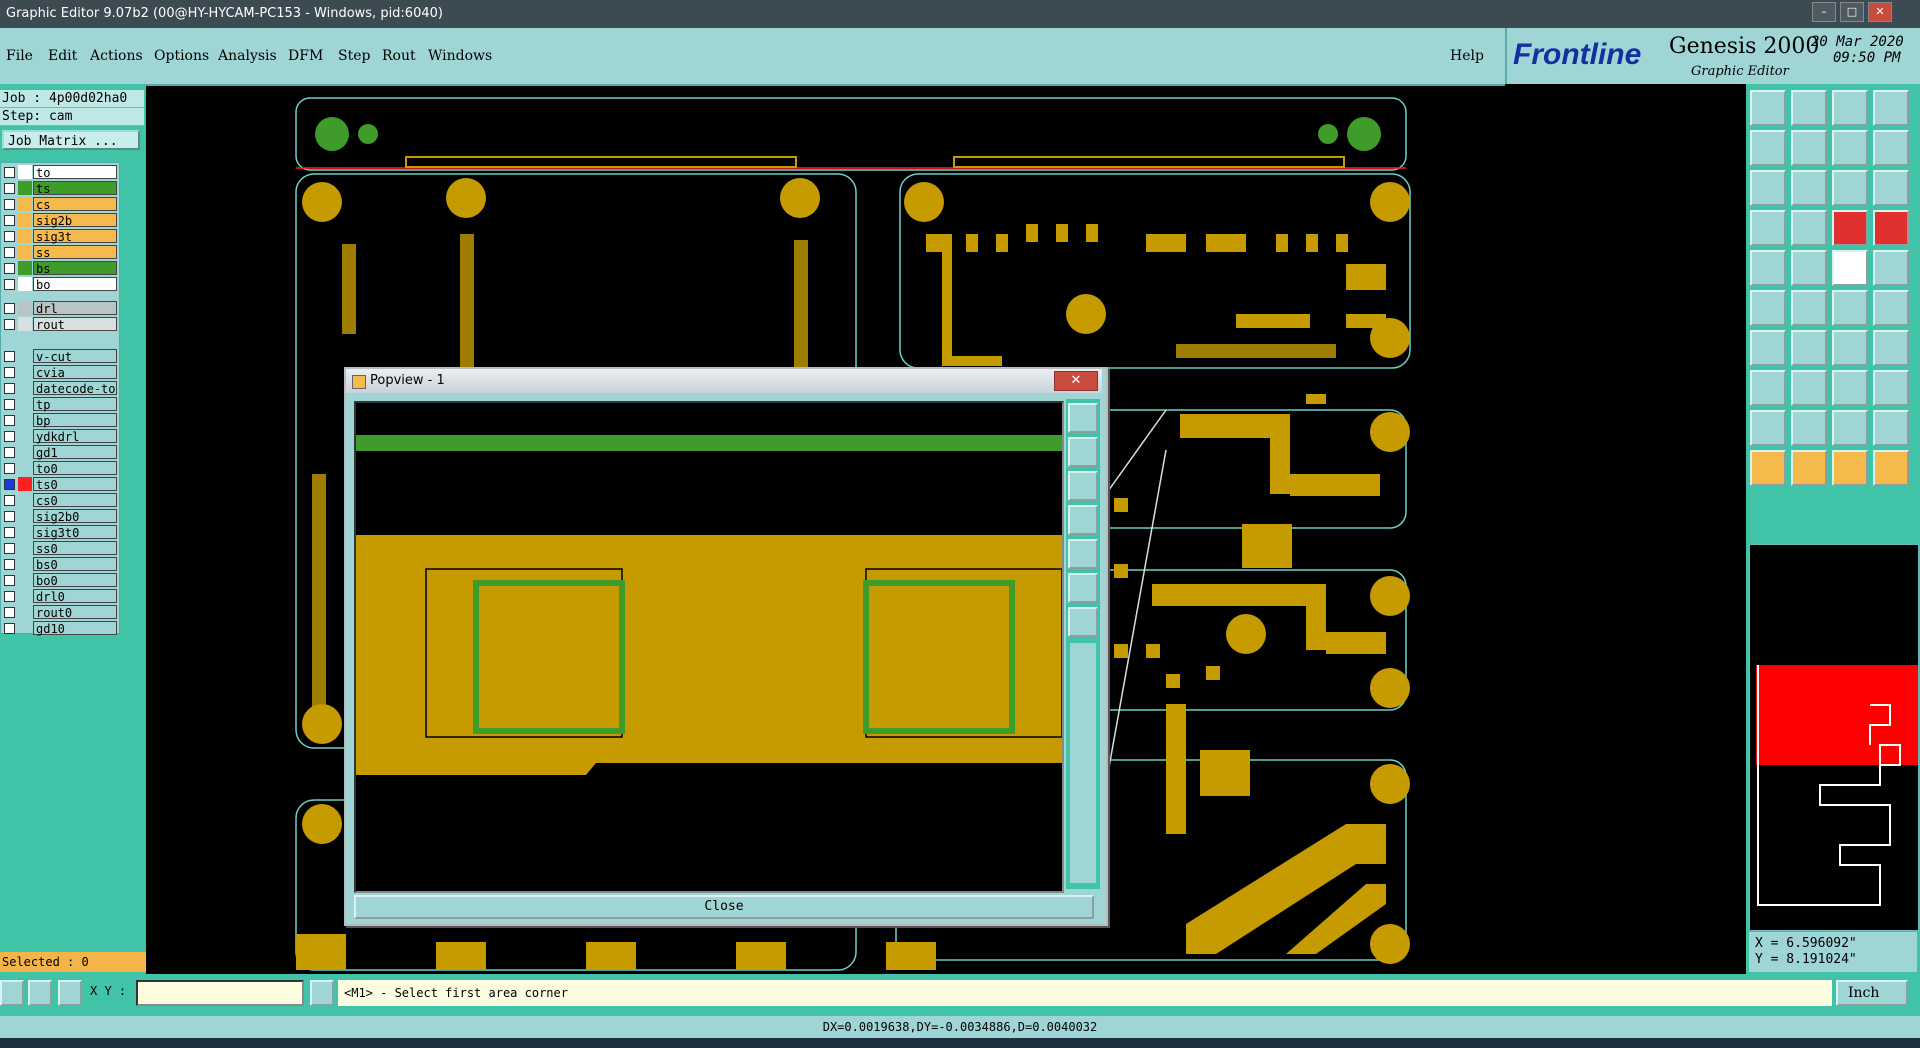  Describe the element at coordinates (75, 220) in the screenshot. I see `layer-name: sig2b` at that location.